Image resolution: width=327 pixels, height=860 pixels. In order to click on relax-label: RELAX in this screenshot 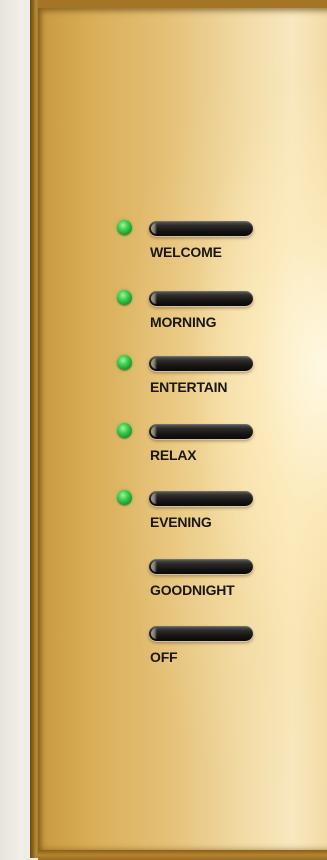, I will do `click(173, 455)`.